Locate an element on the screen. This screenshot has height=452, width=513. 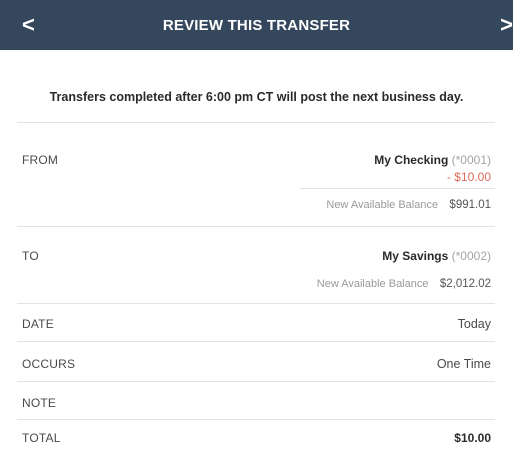
from-new-balance: New Available Balance $991.01 is located at coordinates (408, 204).